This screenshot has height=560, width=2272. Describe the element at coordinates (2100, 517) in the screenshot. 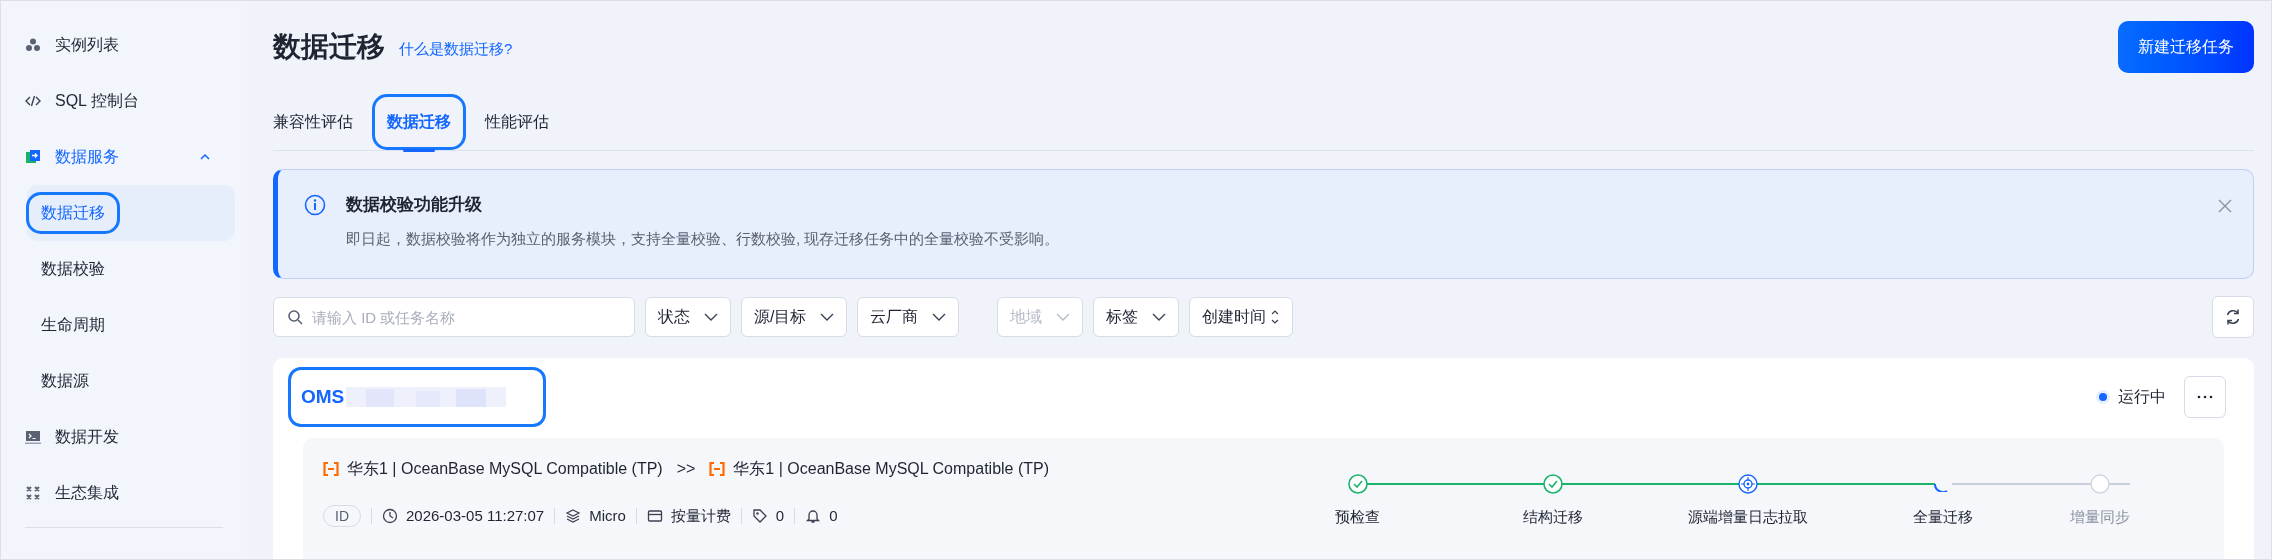

I see `step-label: 增量同步` at that location.